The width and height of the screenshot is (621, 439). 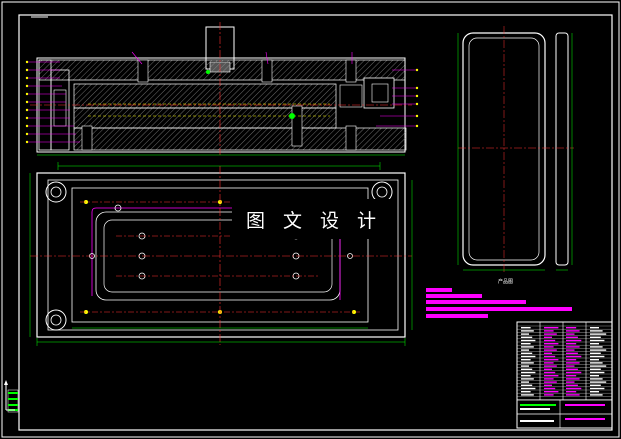 I want to click on watermark: 图 文 设 计, so click(x=314, y=219).